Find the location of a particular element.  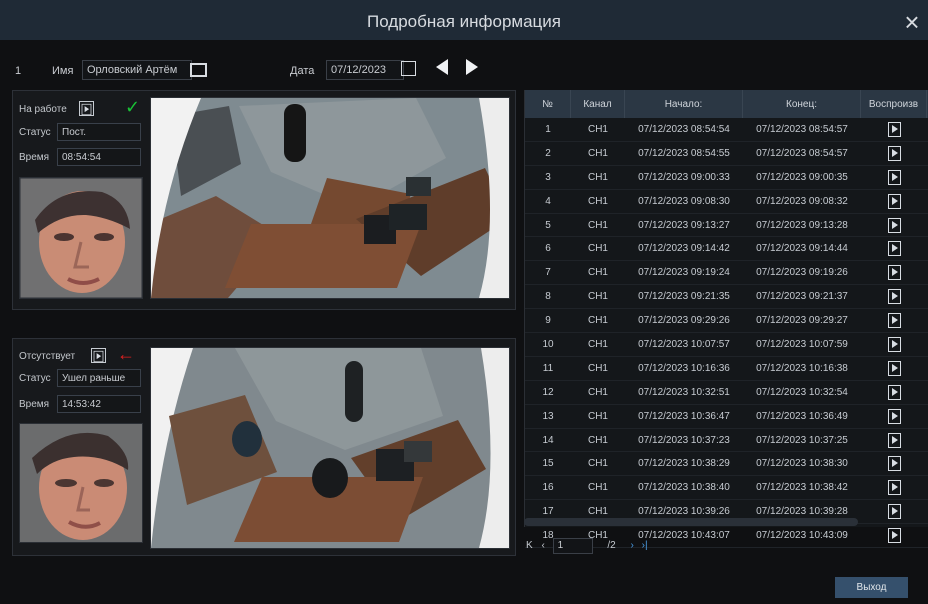

row-number: 1 is located at coordinates (548, 129).